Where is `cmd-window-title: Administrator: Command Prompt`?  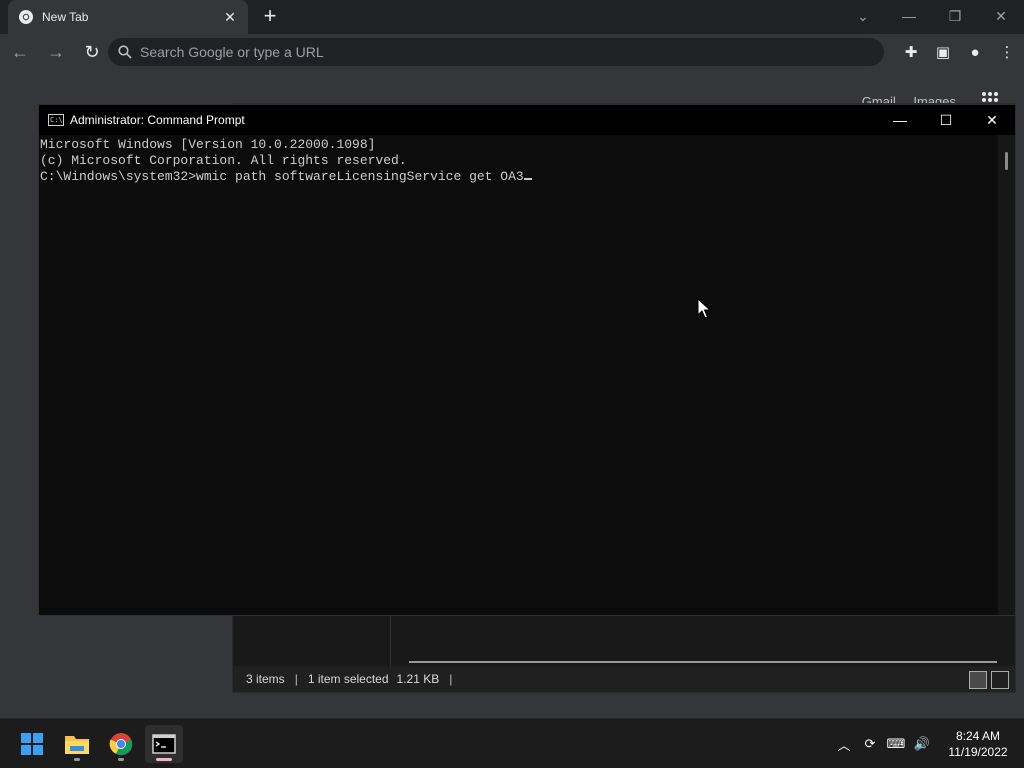 cmd-window-title: Administrator: Command Prompt is located at coordinates (157, 120).